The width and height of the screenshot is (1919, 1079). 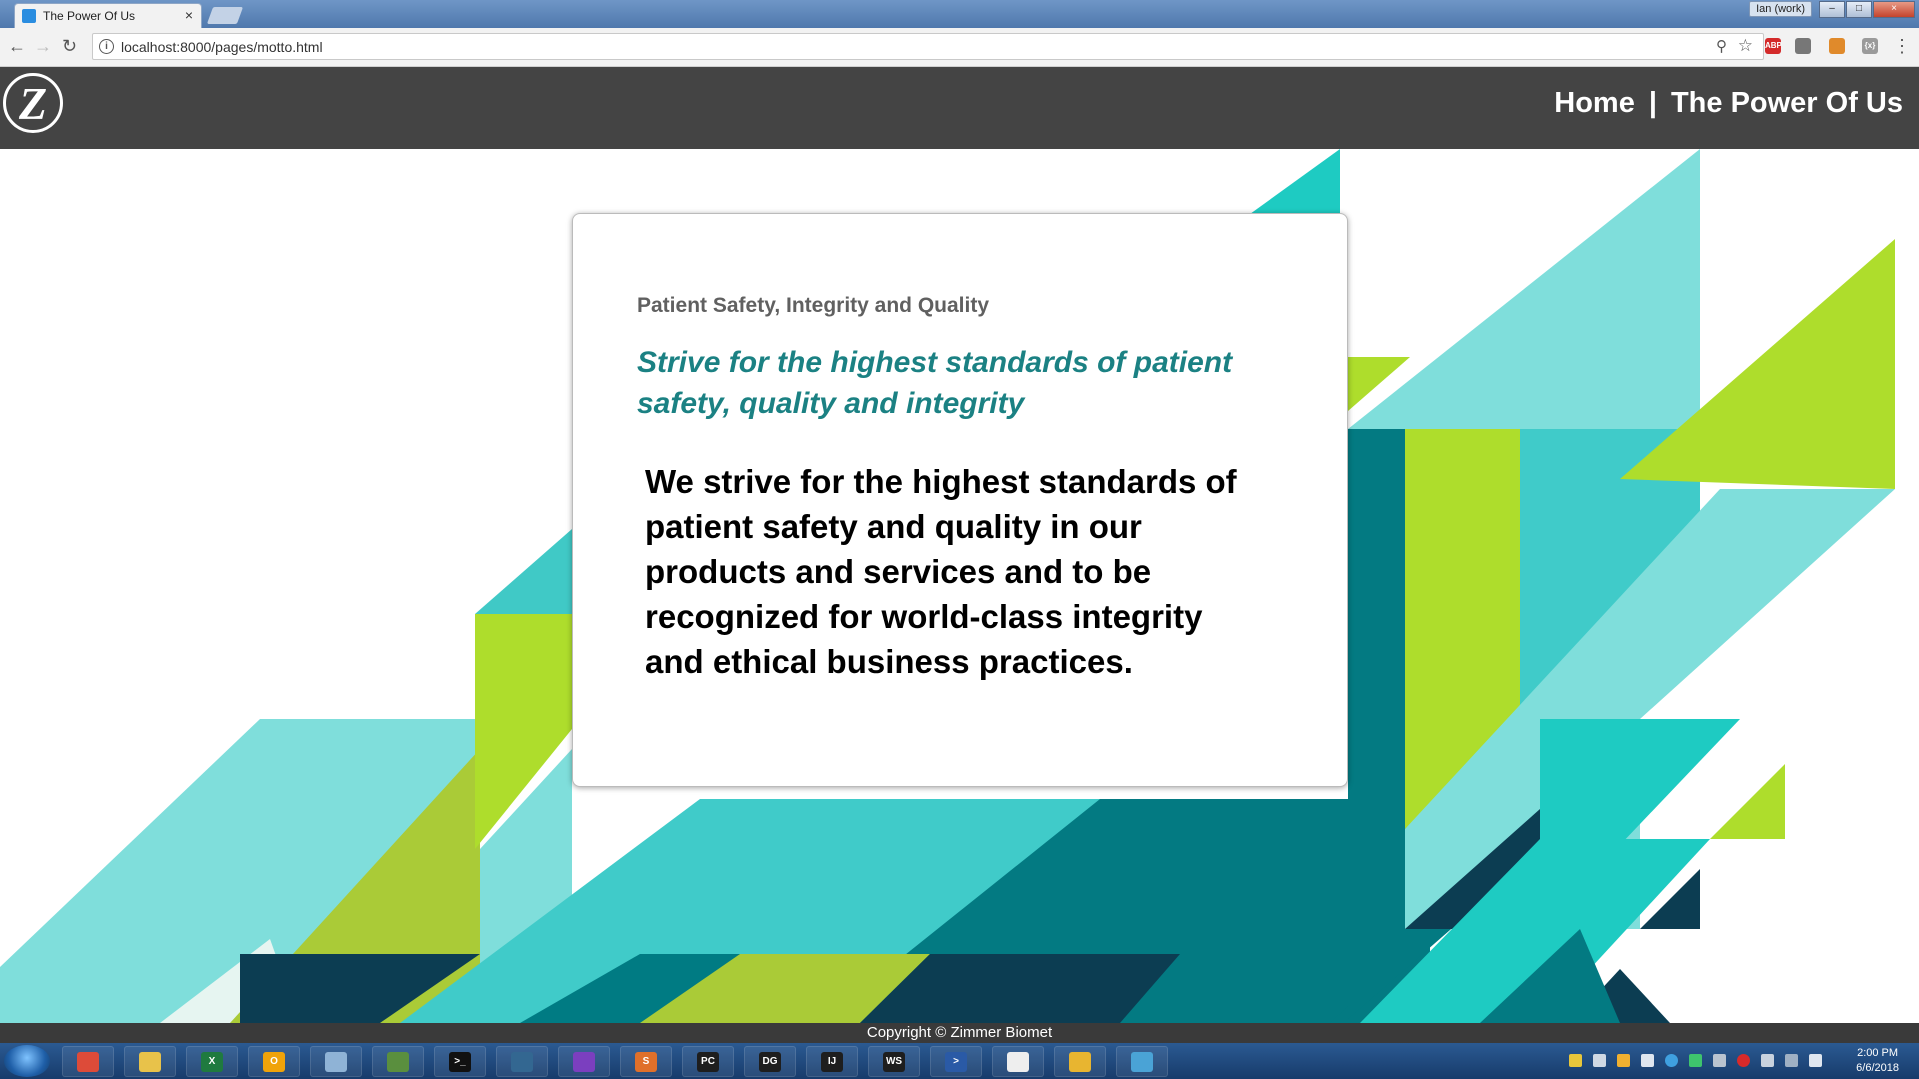 I want to click on site-header: Z Home | The Power Of Us, so click(x=959, y=108).